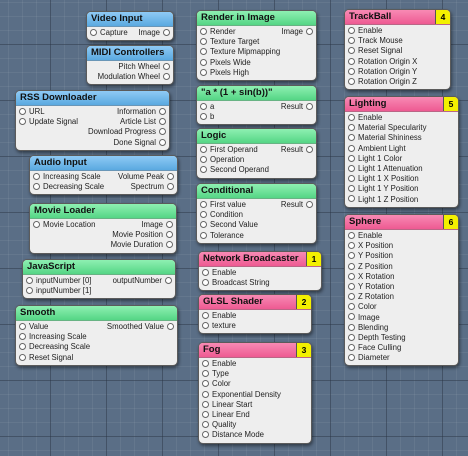  What do you see at coordinates (368, 328) in the screenshot?
I see `input-port: Blending` at bounding box center [368, 328].